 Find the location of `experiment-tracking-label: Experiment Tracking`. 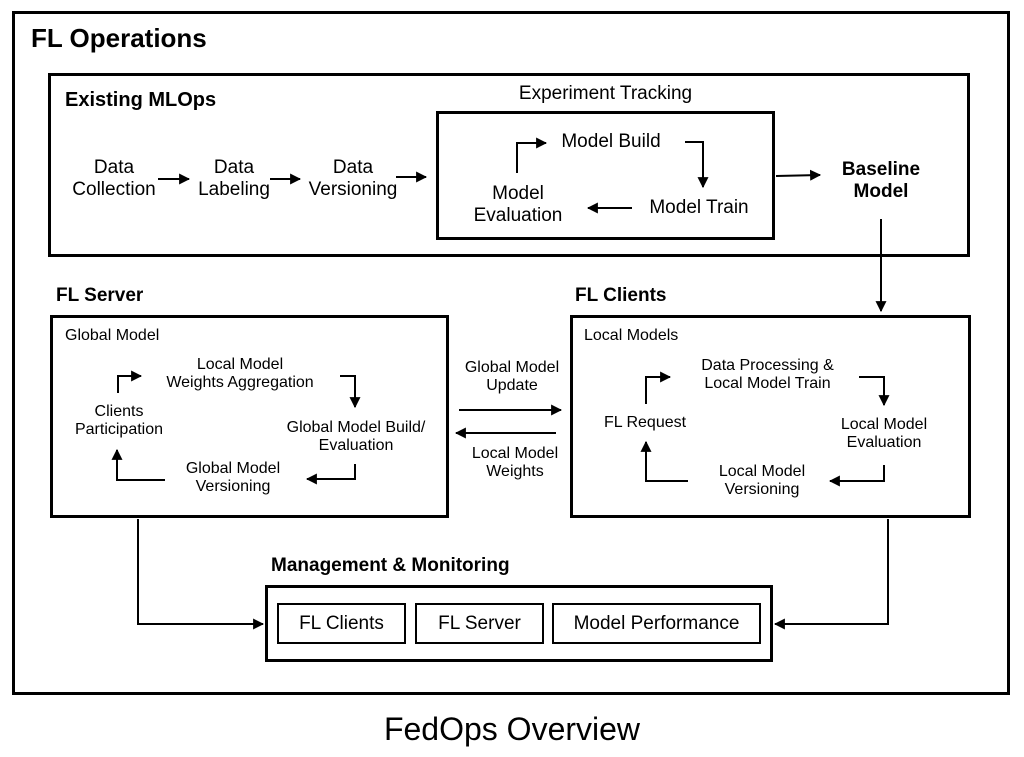

experiment-tracking-label: Experiment Tracking is located at coordinates (605, 93).